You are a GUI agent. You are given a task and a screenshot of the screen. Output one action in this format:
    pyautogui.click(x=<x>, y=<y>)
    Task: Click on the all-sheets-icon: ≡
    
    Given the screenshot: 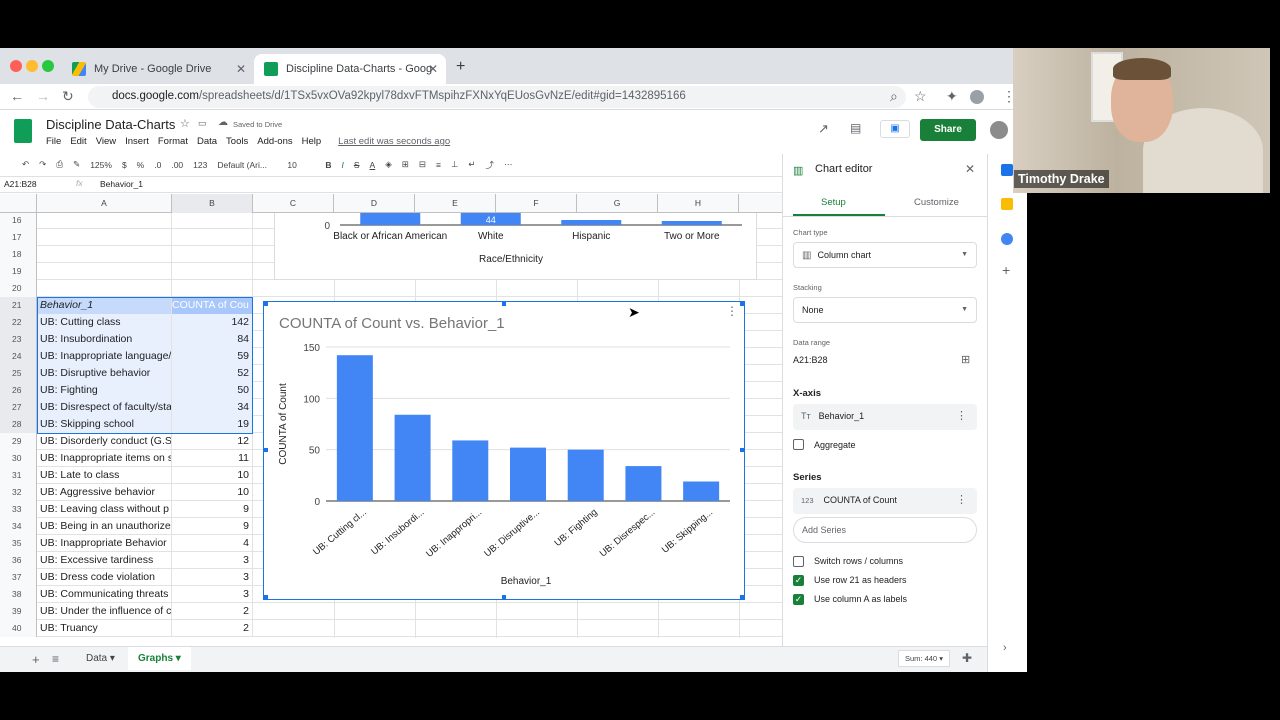 What is the action you would take?
    pyautogui.click(x=55, y=659)
    